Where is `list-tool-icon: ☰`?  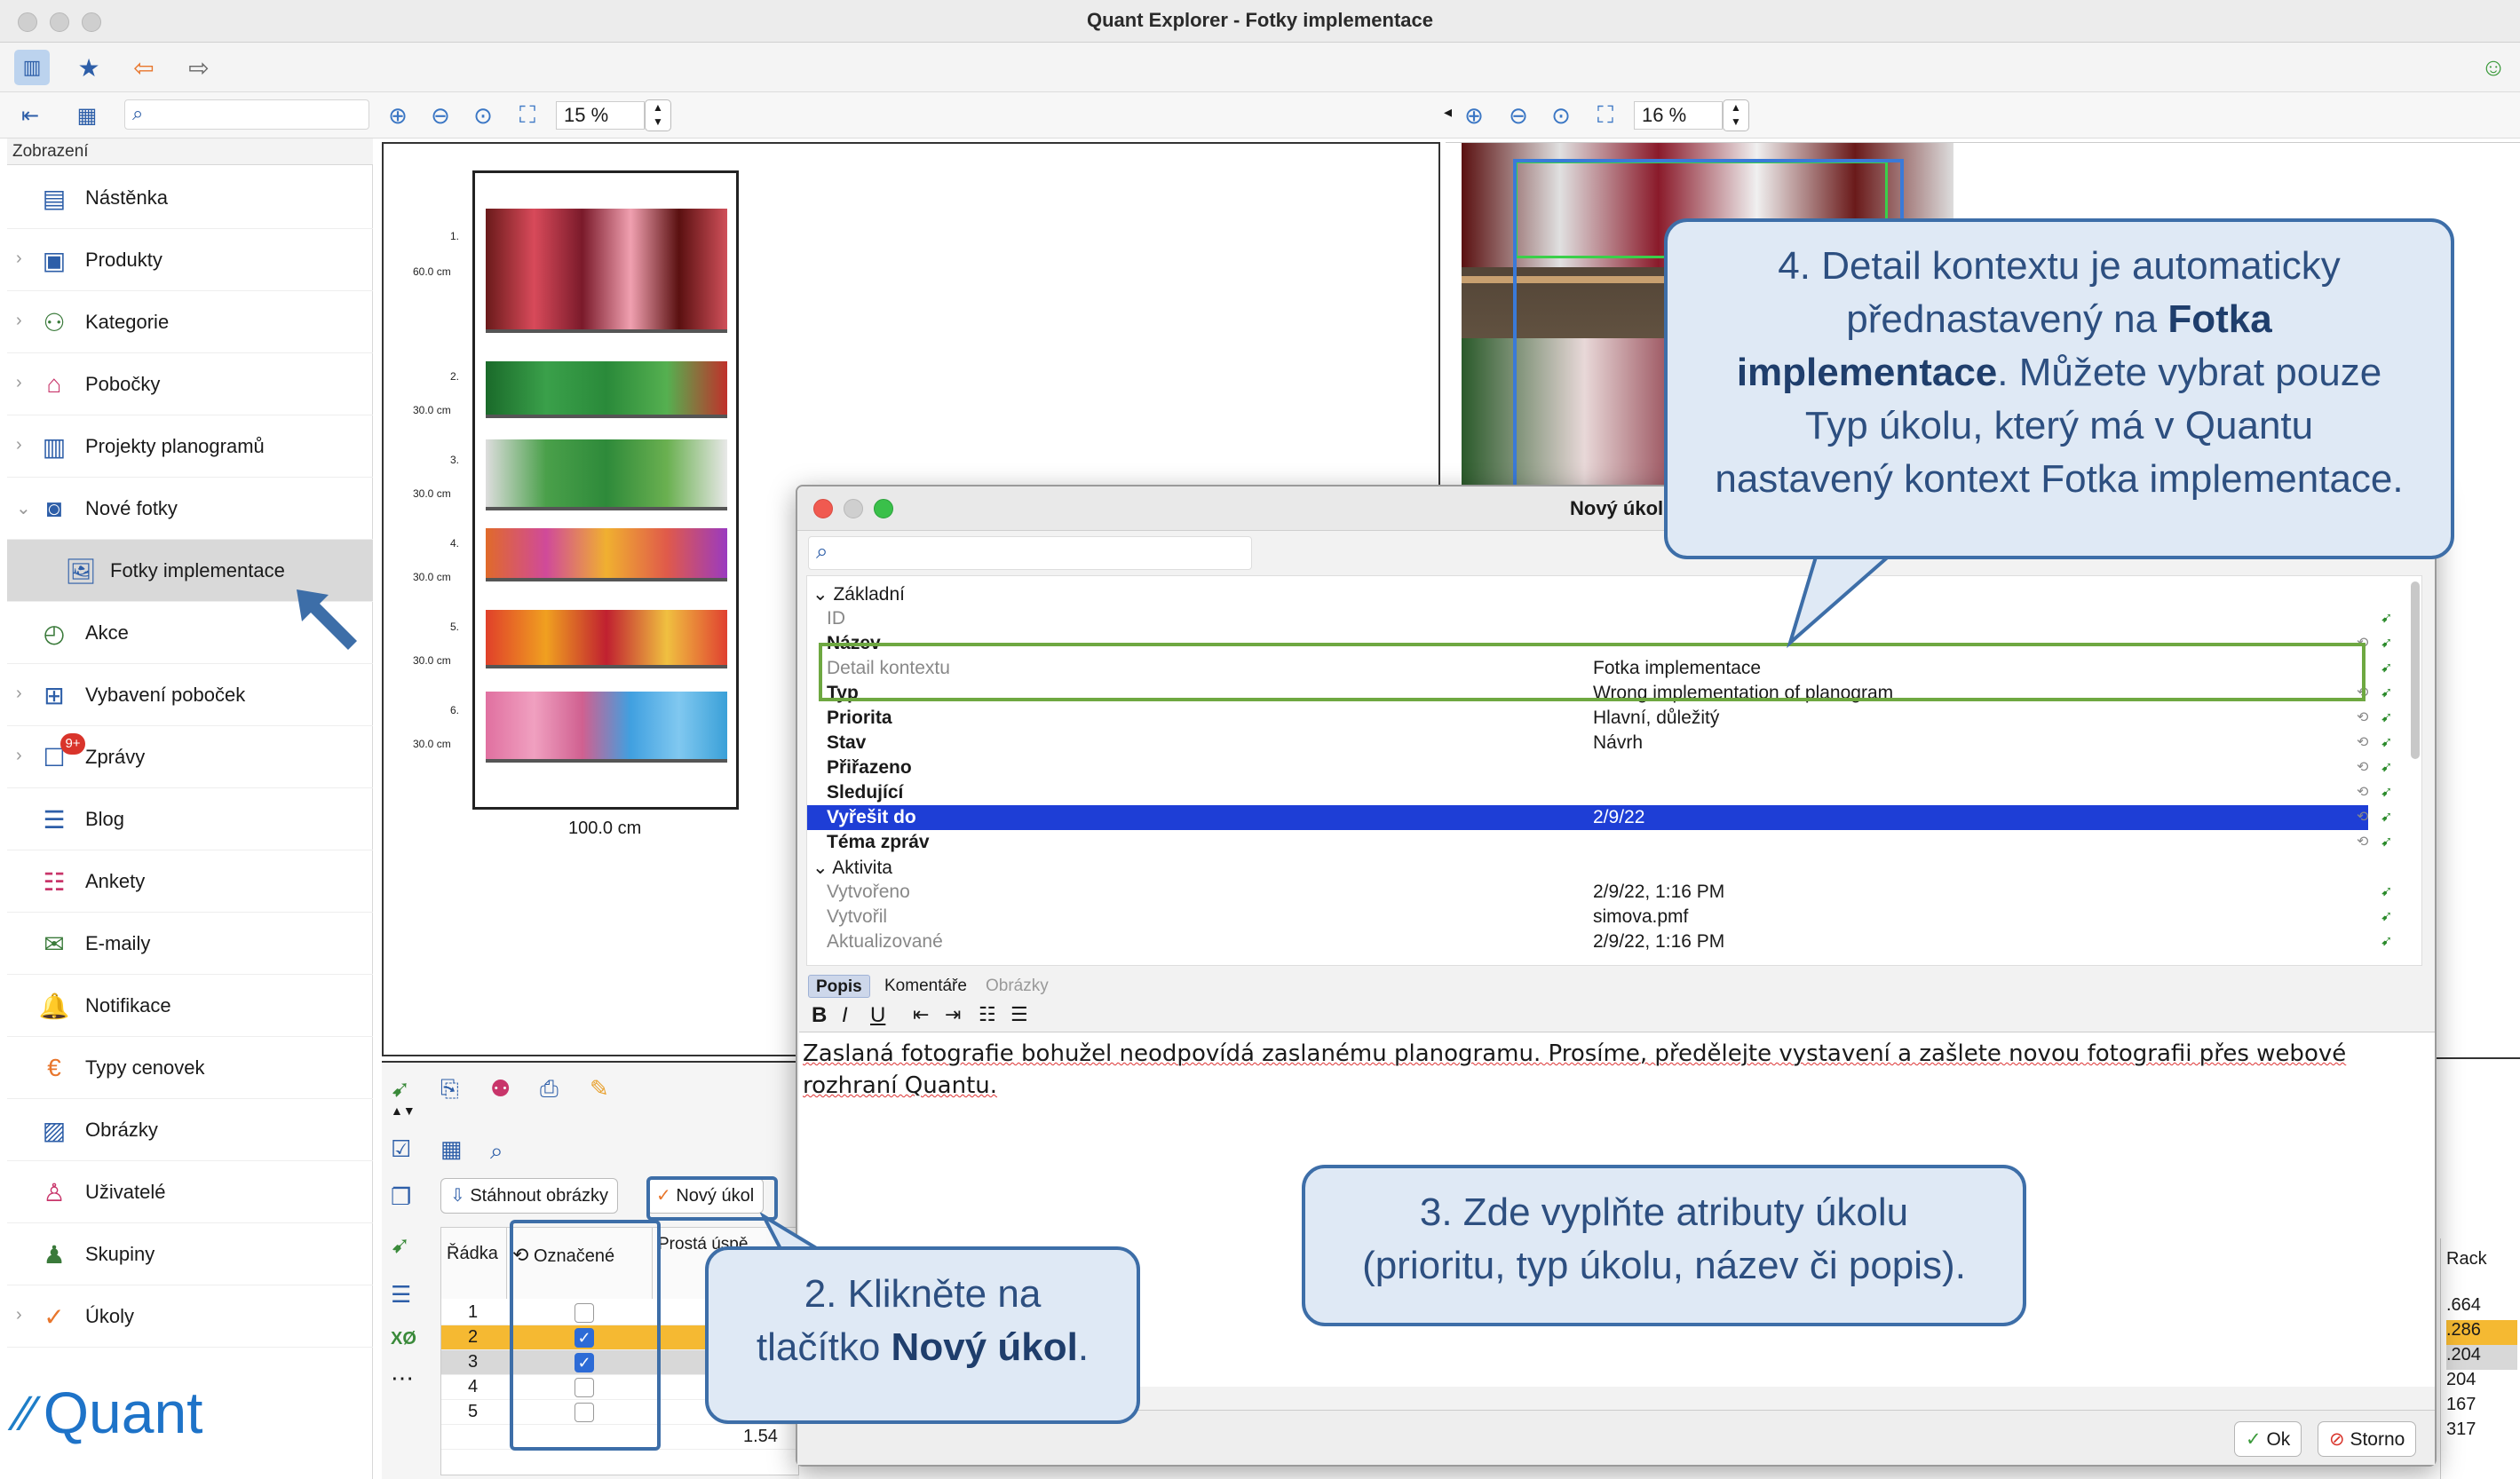 list-tool-icon: ☰ is located at coordinates (401, 1295).